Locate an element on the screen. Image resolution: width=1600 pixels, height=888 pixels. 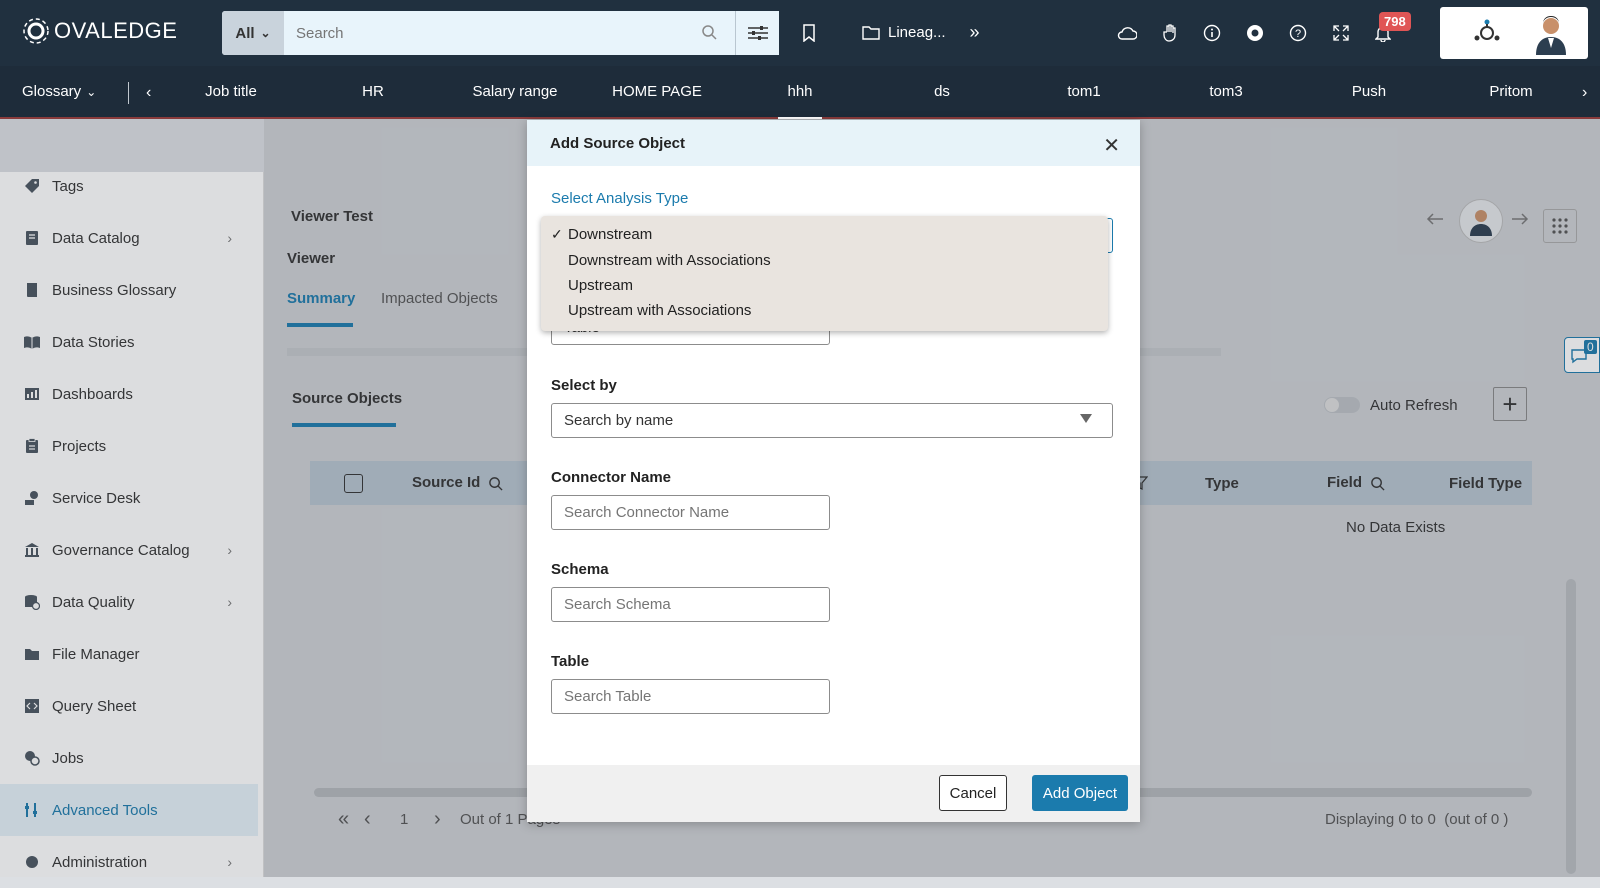
caret-down-icon is located at coordinates (1086, 418).